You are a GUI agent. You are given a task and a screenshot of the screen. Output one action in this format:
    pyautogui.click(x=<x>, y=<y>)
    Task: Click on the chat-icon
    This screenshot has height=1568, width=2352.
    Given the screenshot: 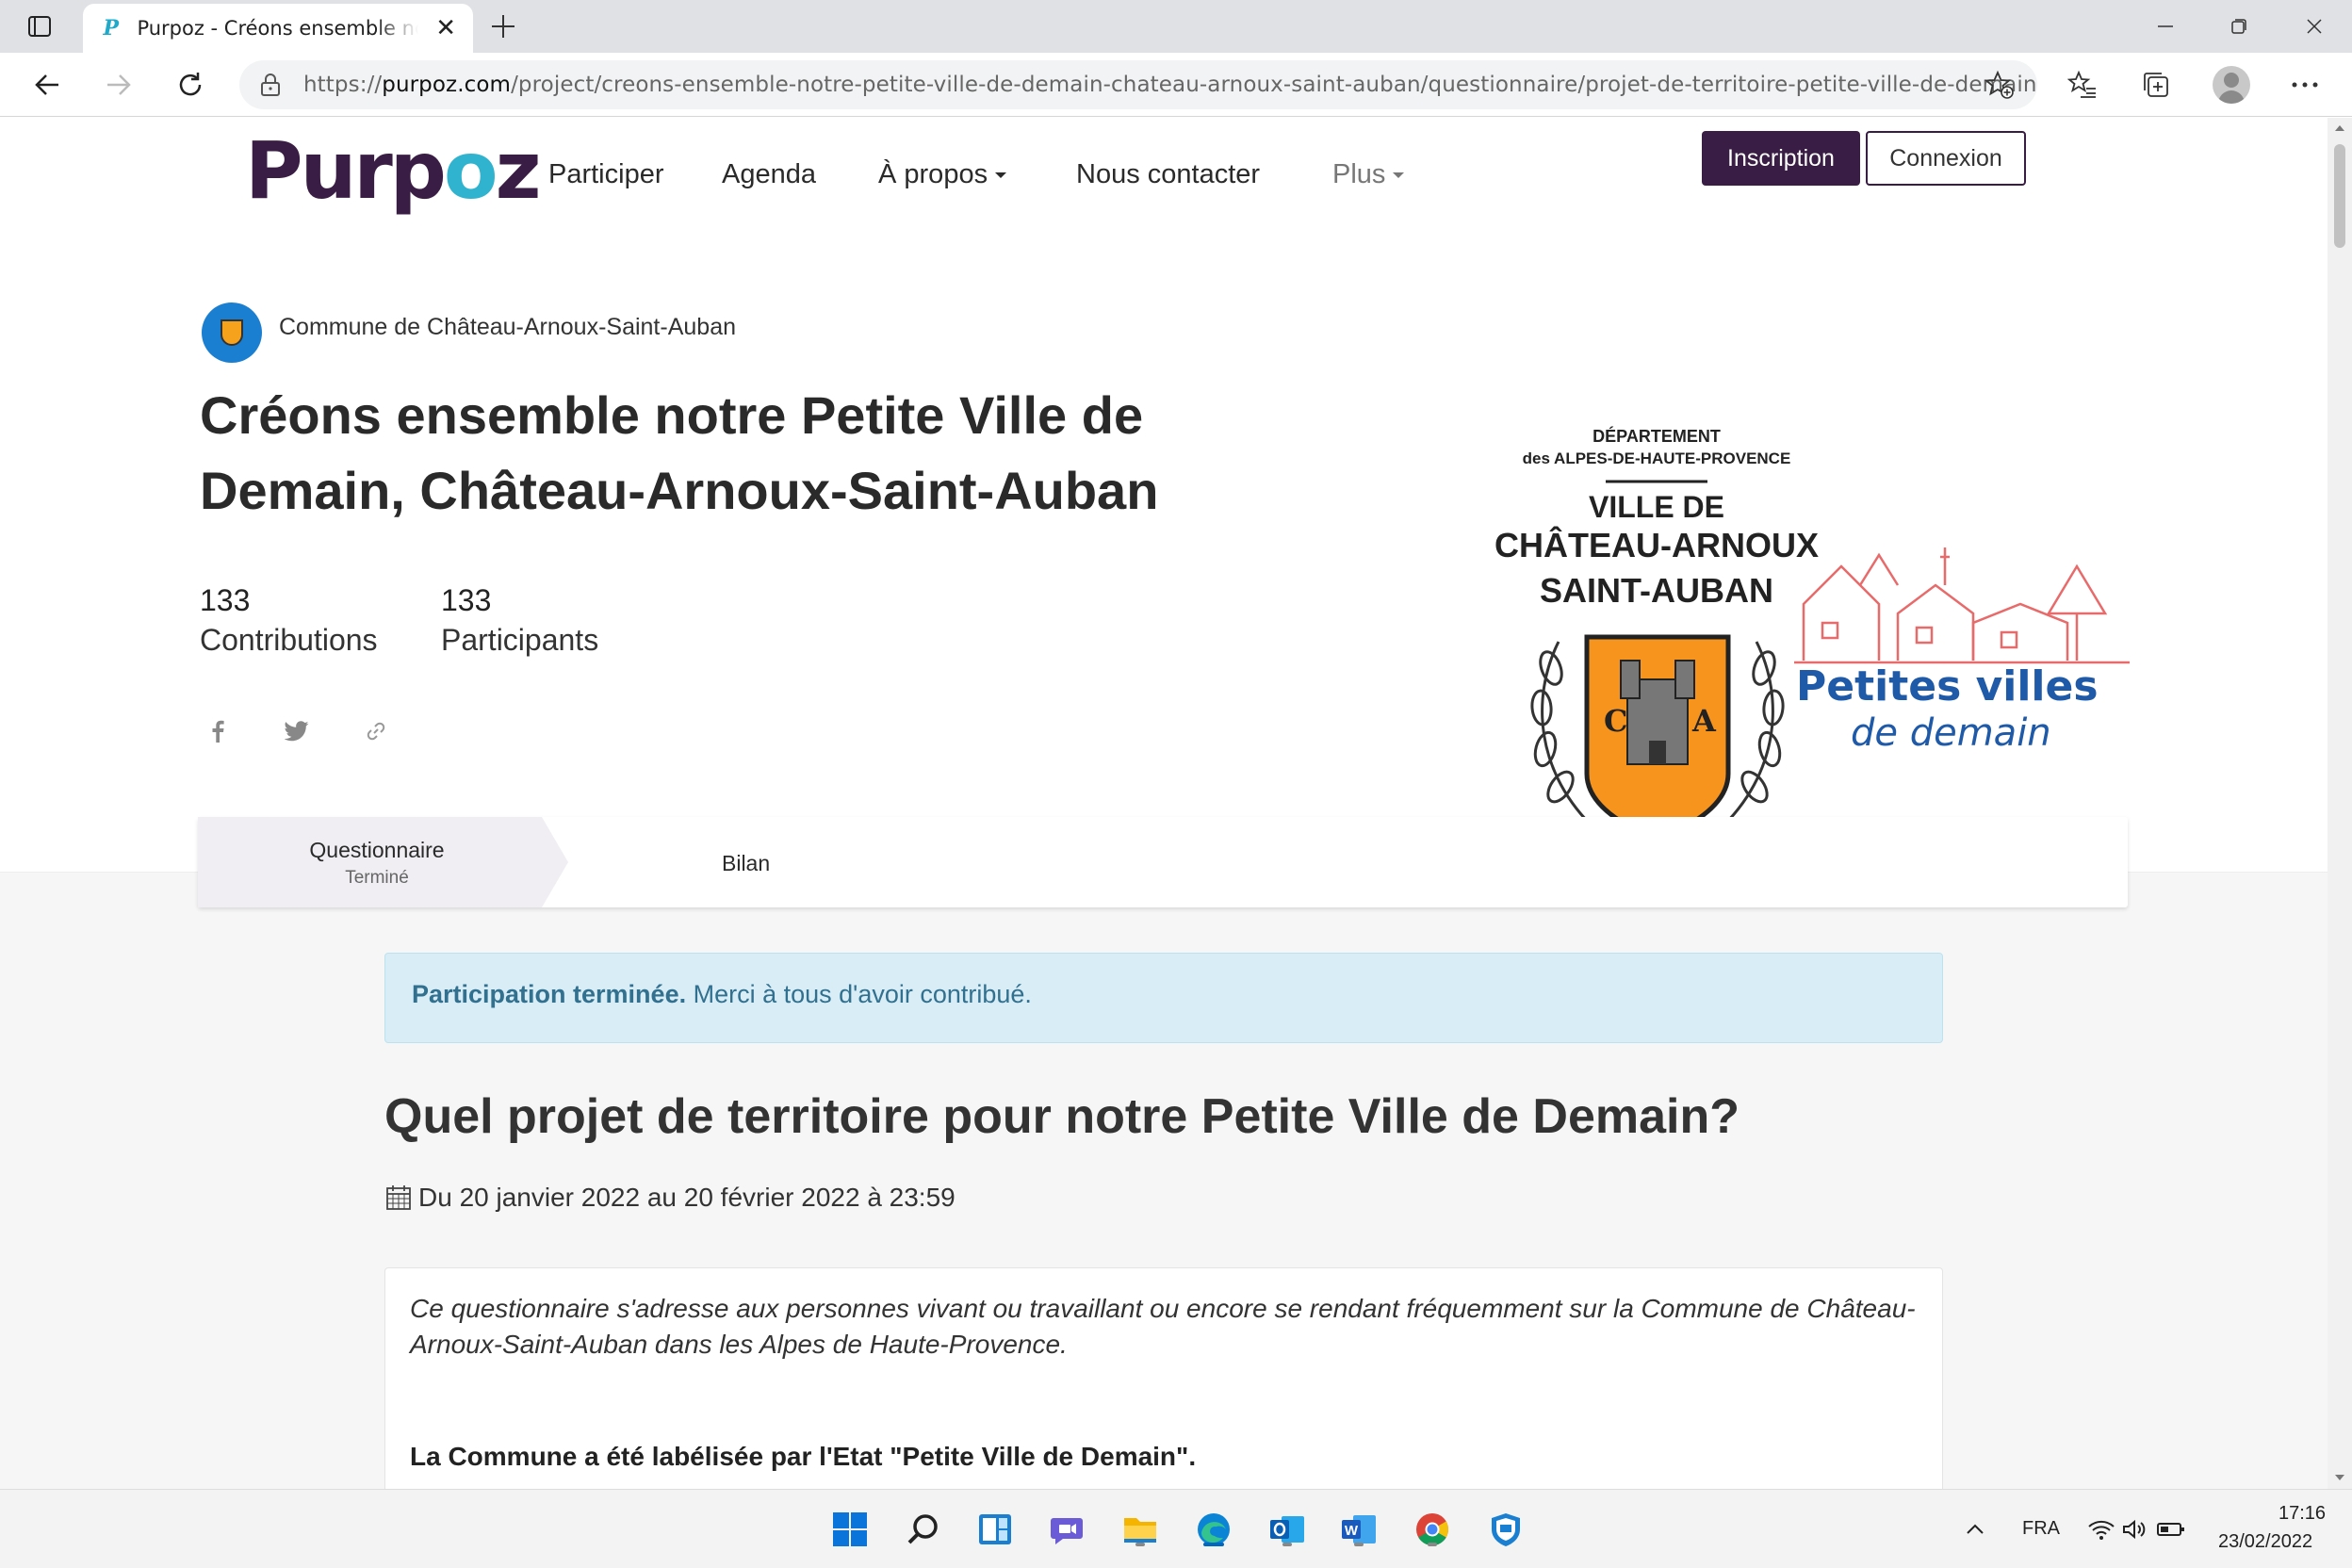 What is the action you would take?
    pyautogui.click(x=1066, y=1530)
    